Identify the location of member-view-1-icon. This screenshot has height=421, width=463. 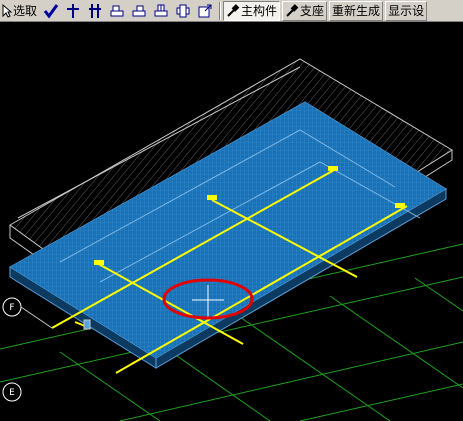
(117, 11).